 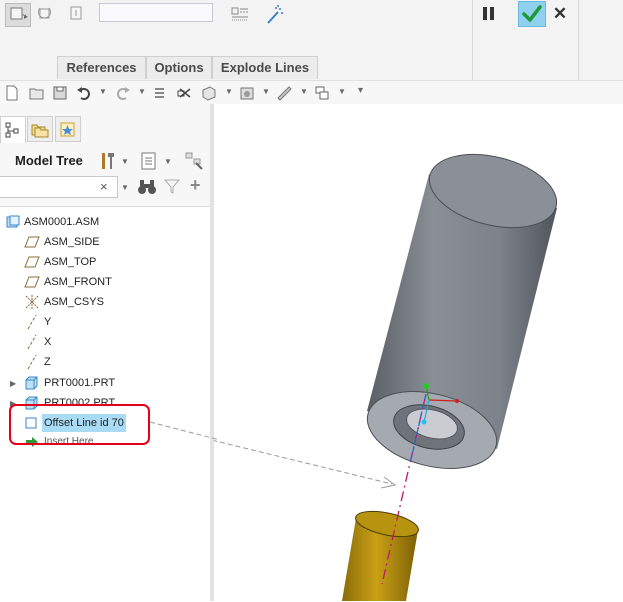 I want to click on annotation-highlight-box, so click(x=79, y=424).